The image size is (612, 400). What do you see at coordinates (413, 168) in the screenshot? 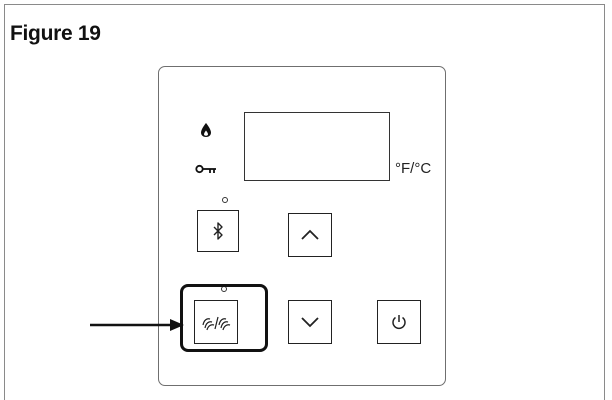
I see `unit-label: °F/°C` at bounding box center [413, 168].